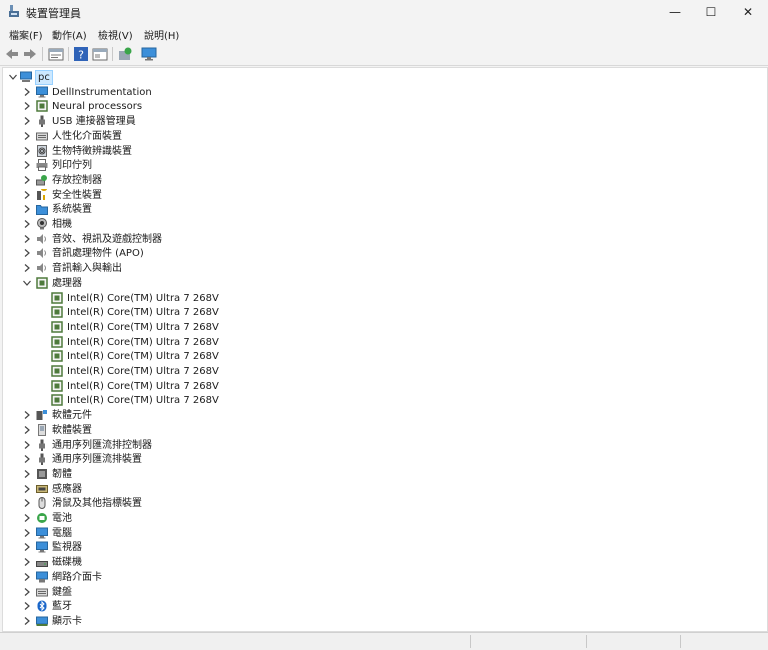 The width and height of the screenshot is (768, 650). What do you see at coordinates (746, 12) in the screenshot?
I see `close-button: ✕` at bounding box center [746, 12].